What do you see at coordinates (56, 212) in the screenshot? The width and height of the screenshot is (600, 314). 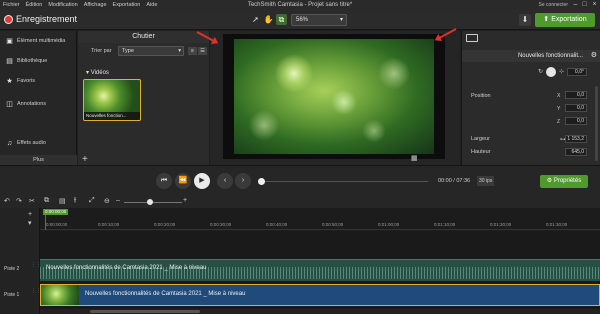 I see `playhead-time: 0:00:00;00` at bounding box center [56, 212].